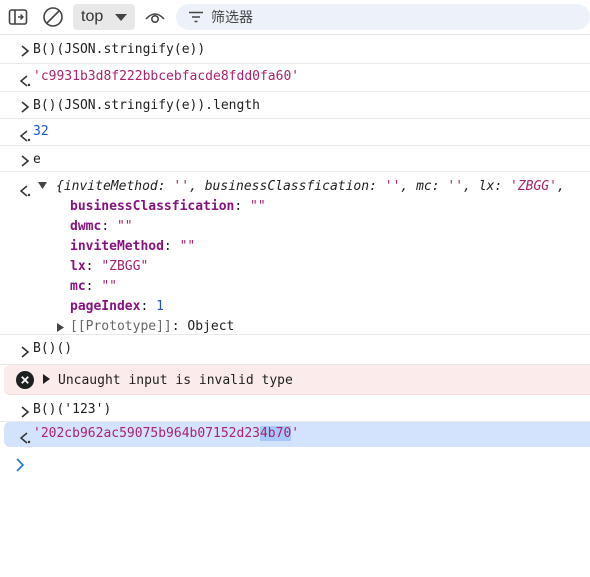 This screenshot has width=590, height=577. Describe the element at coordinates (166, 77) in the screenshot. I see `result-value: 'c9931b3d8f222bbcebfacde8fdd0fa60'` at that location.